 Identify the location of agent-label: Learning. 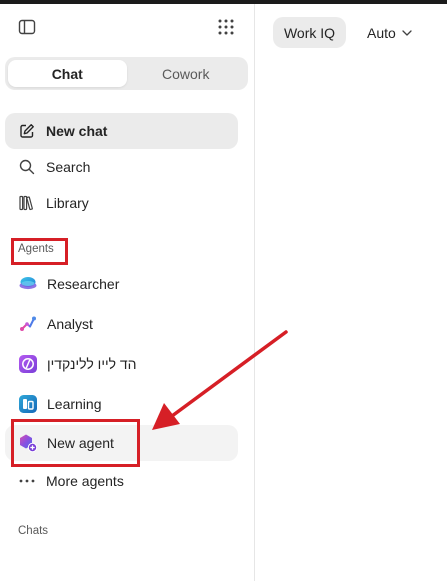
(74, 404).